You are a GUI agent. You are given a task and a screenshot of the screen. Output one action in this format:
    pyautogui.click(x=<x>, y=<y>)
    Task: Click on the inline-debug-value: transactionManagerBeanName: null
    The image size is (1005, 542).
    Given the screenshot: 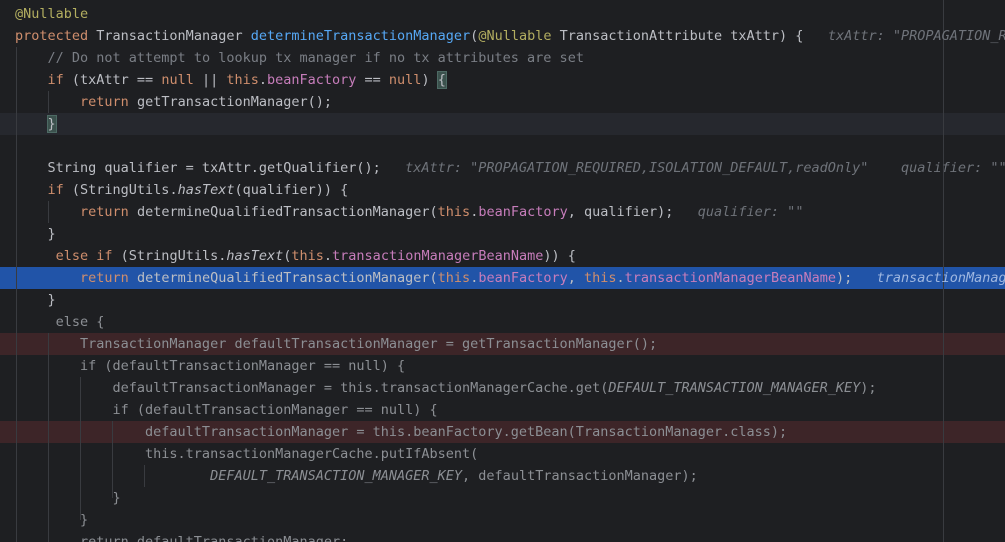 What is the action you would take?
    pyautogui.click(x=940, y=278)
    